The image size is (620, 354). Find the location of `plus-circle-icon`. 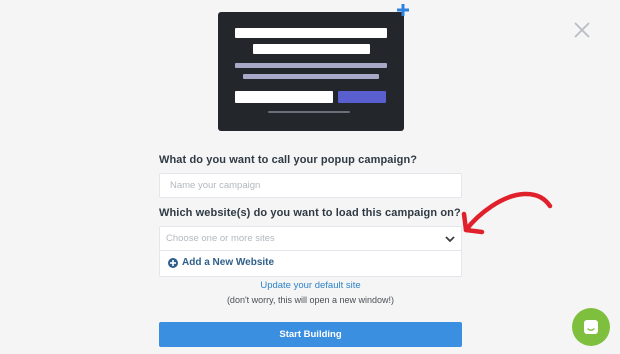

plus-circle-icon is located at coordinates (173, 262).